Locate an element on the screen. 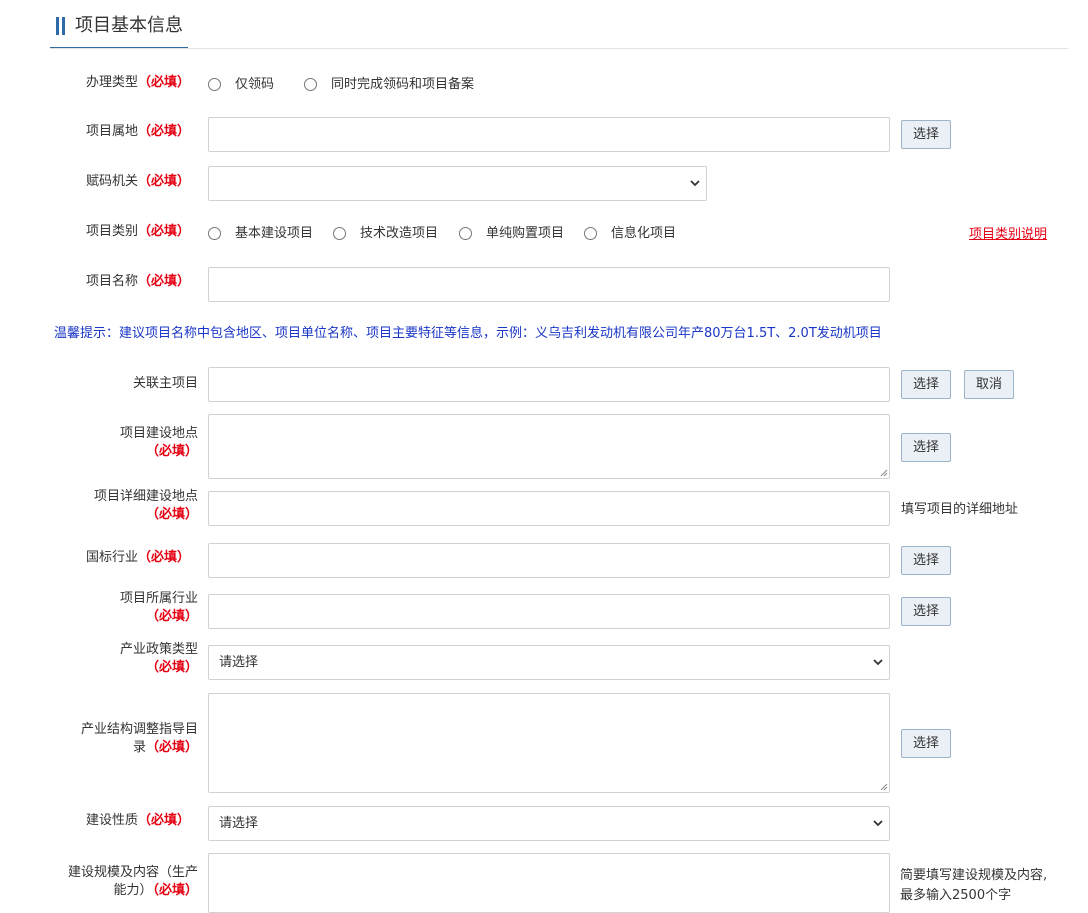  policy-type-select: 请选择 is located at coordinates (549, 662).